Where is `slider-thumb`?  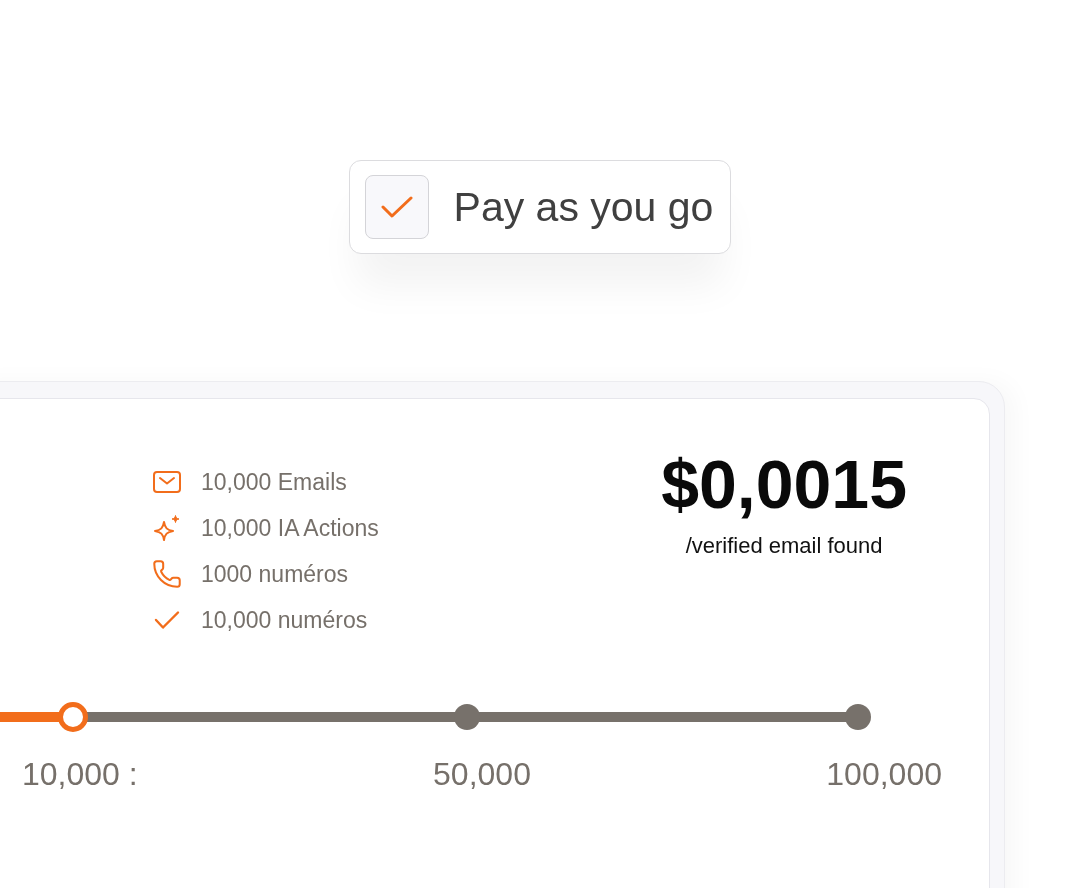
slider-thumb is located at coordinates (73, 717).